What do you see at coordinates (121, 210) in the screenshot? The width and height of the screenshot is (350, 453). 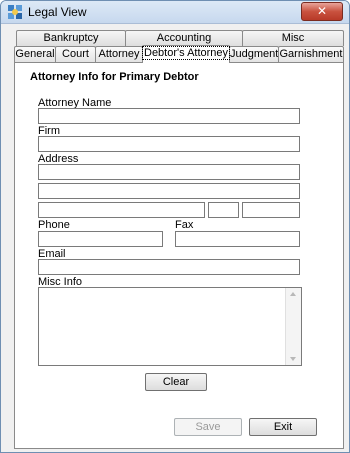 I see `city-field` at bounding box center [121, 210].